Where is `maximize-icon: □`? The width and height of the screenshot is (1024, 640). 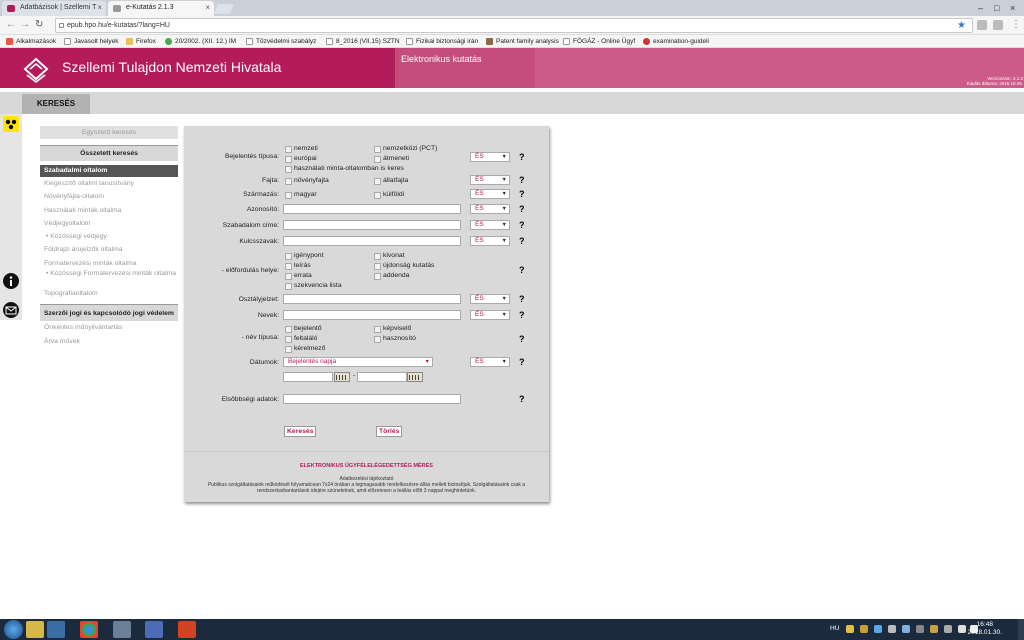
maximize-icon: □ is located at coordinates (996, 8).